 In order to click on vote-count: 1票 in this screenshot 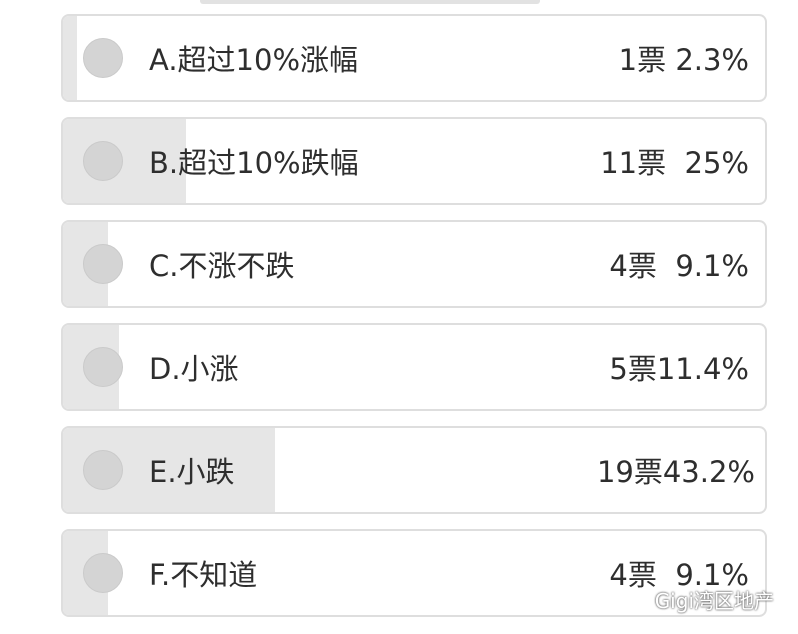, I will do `click(642, 60)`.